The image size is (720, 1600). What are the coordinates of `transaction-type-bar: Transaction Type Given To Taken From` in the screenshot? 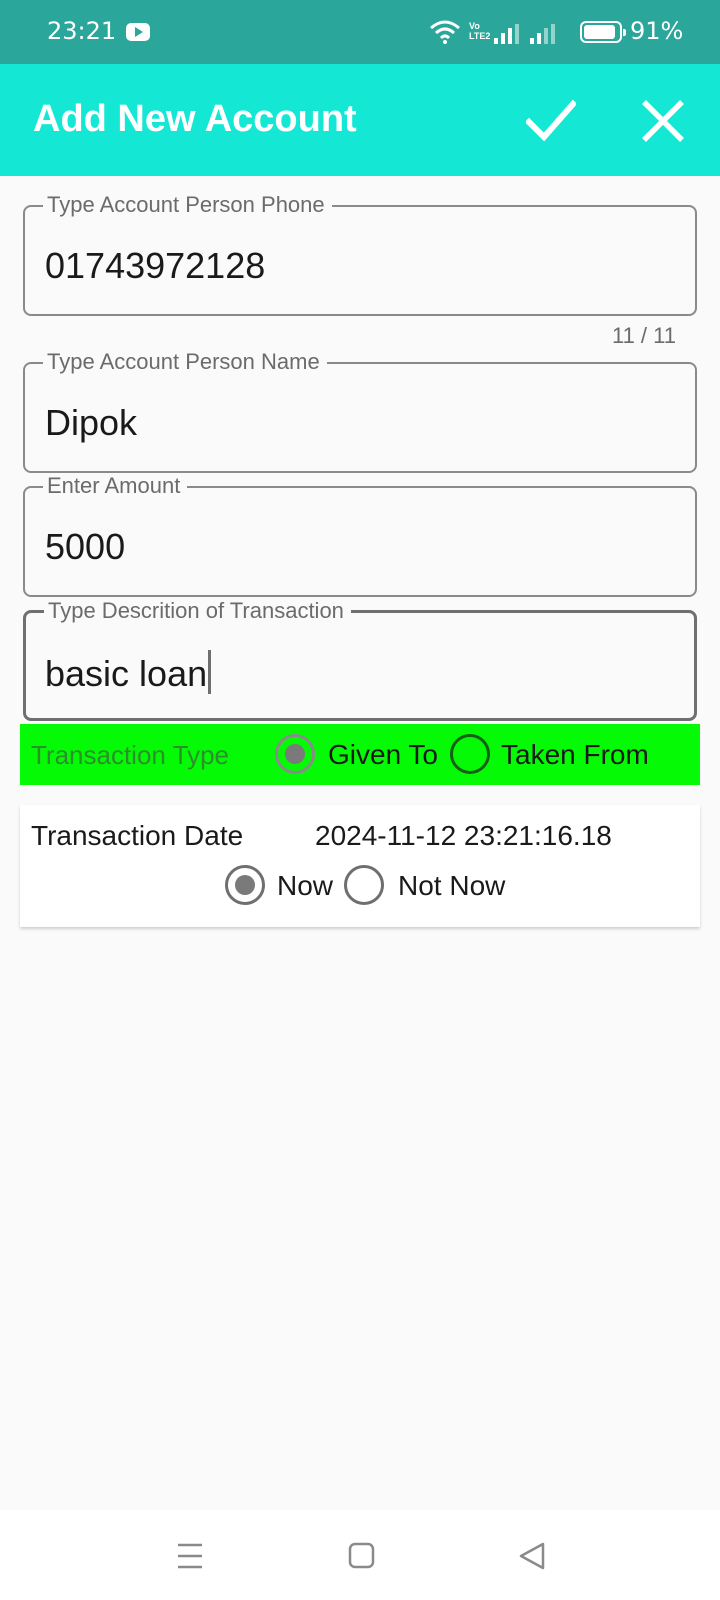 It's located at (360, 754).